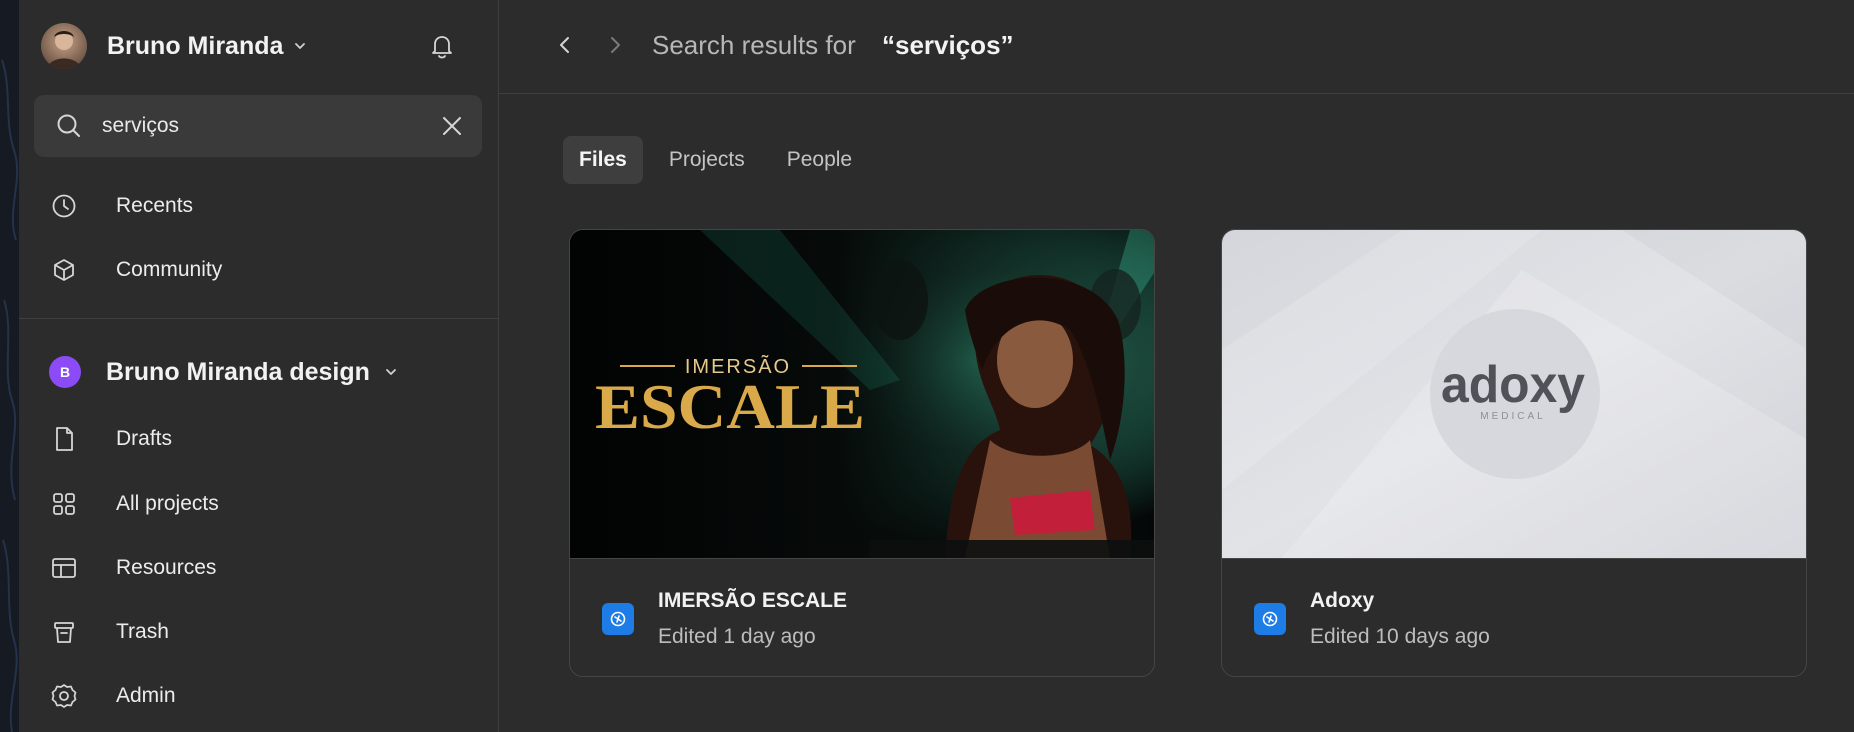  I want to click on file-edited: Edited 10 days ago, so click(1400, 636).